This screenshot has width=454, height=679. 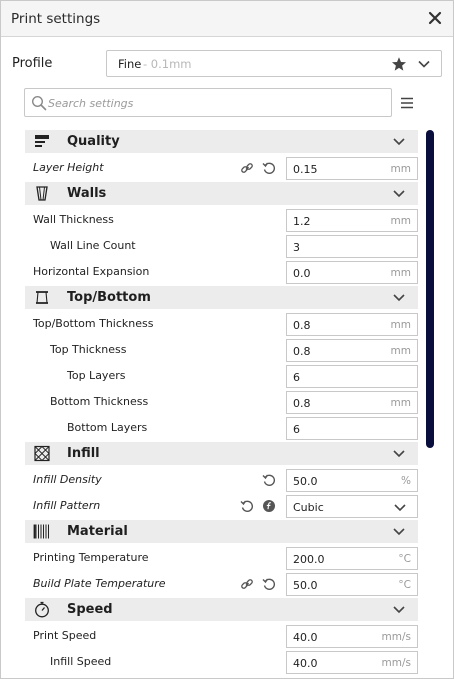 What do you see at coordinates (305, 637) in the screenshot?
I see `input-value: 40.0` at bounding box center [305, 637].